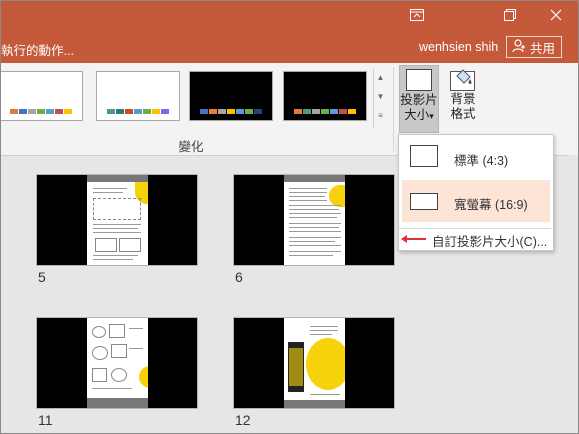 Image resolution: width=579 pixels, height=434 pixels. Describe the element at coordinates (380, 115) in the screenshot. I see `gallery-more-button: ≡` at that location.